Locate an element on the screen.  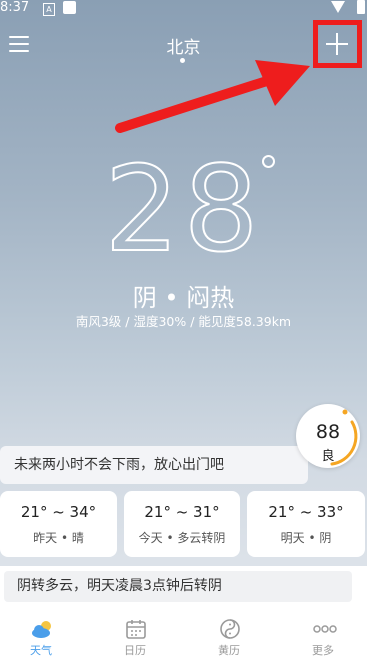
day-card-yesterday: 21° ~ 34° 昨天 • 晴 is located at coordinates (58, 524).